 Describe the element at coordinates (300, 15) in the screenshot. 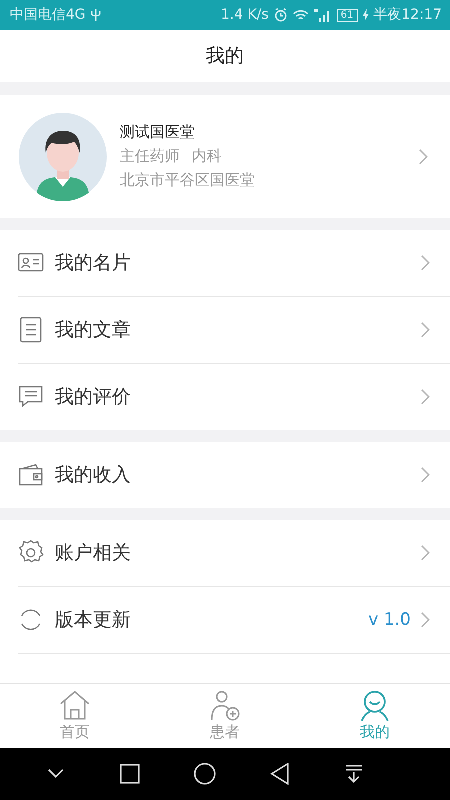

I see `wifi-icon` at that location.